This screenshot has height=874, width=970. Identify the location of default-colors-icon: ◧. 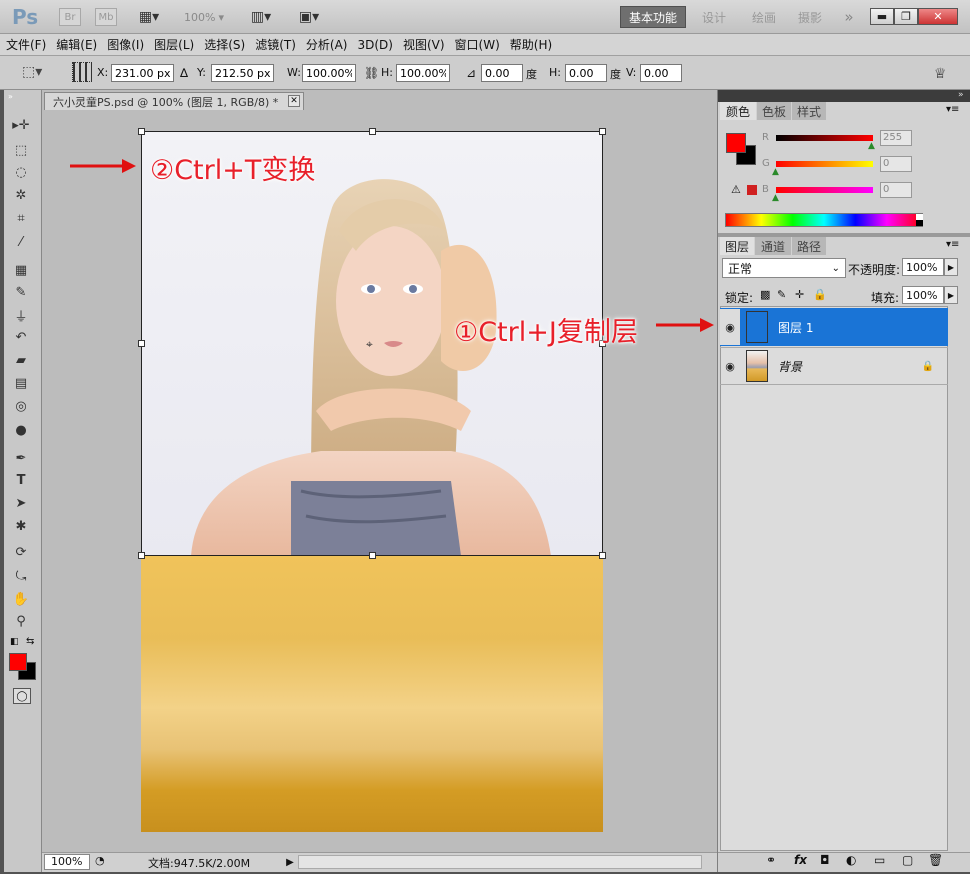
(14, 642).